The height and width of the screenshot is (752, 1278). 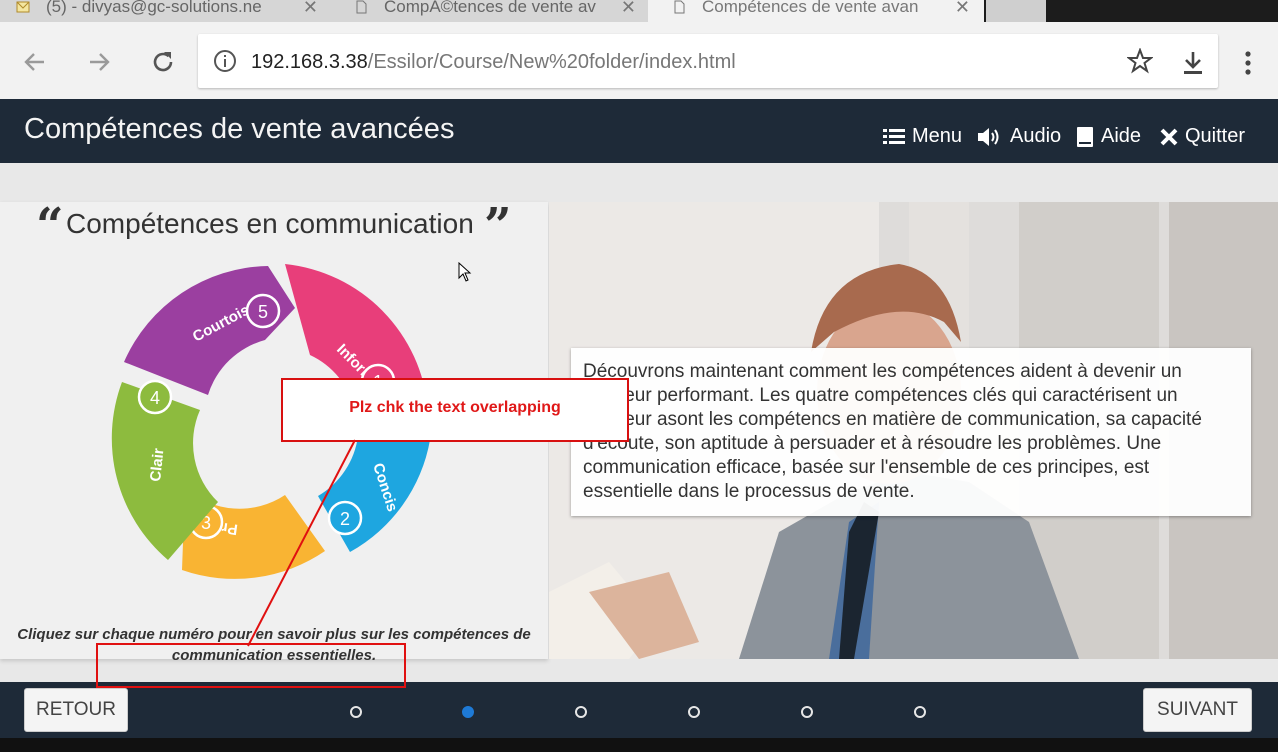 I want to click on annotation-arrow, so click(x=301, y=543).